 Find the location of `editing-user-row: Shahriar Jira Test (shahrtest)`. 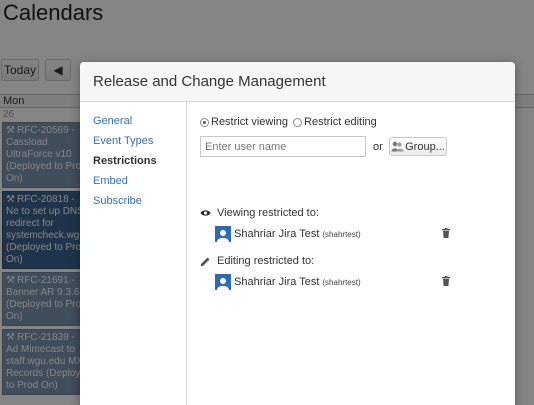

editing-user-row: Shahriar Jira Test (shahrtest) is located at coordinates (332, 282).